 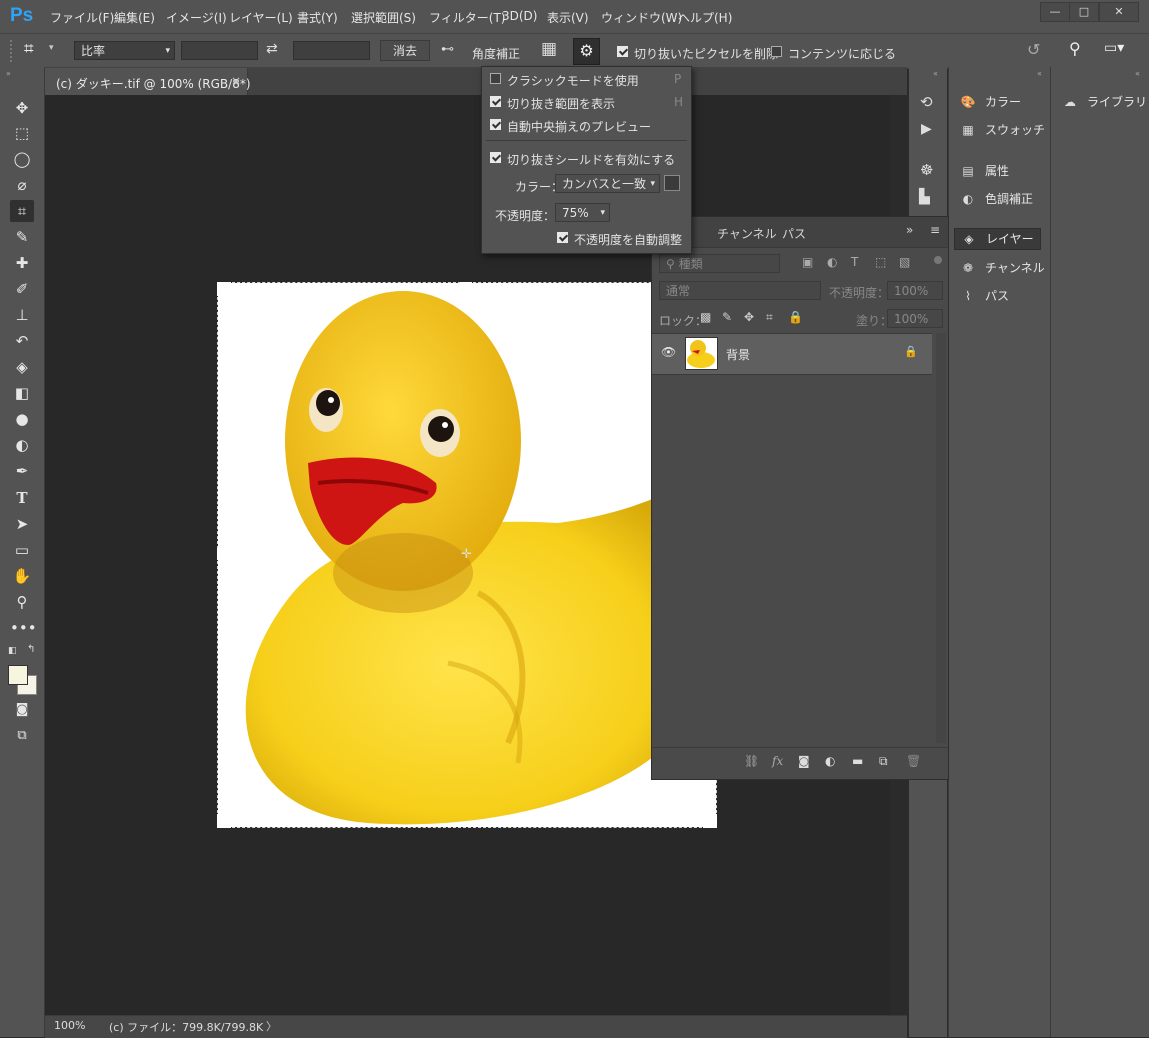 I want to click on menu-help: ヘルプ(H), so click(x=705, y=17).